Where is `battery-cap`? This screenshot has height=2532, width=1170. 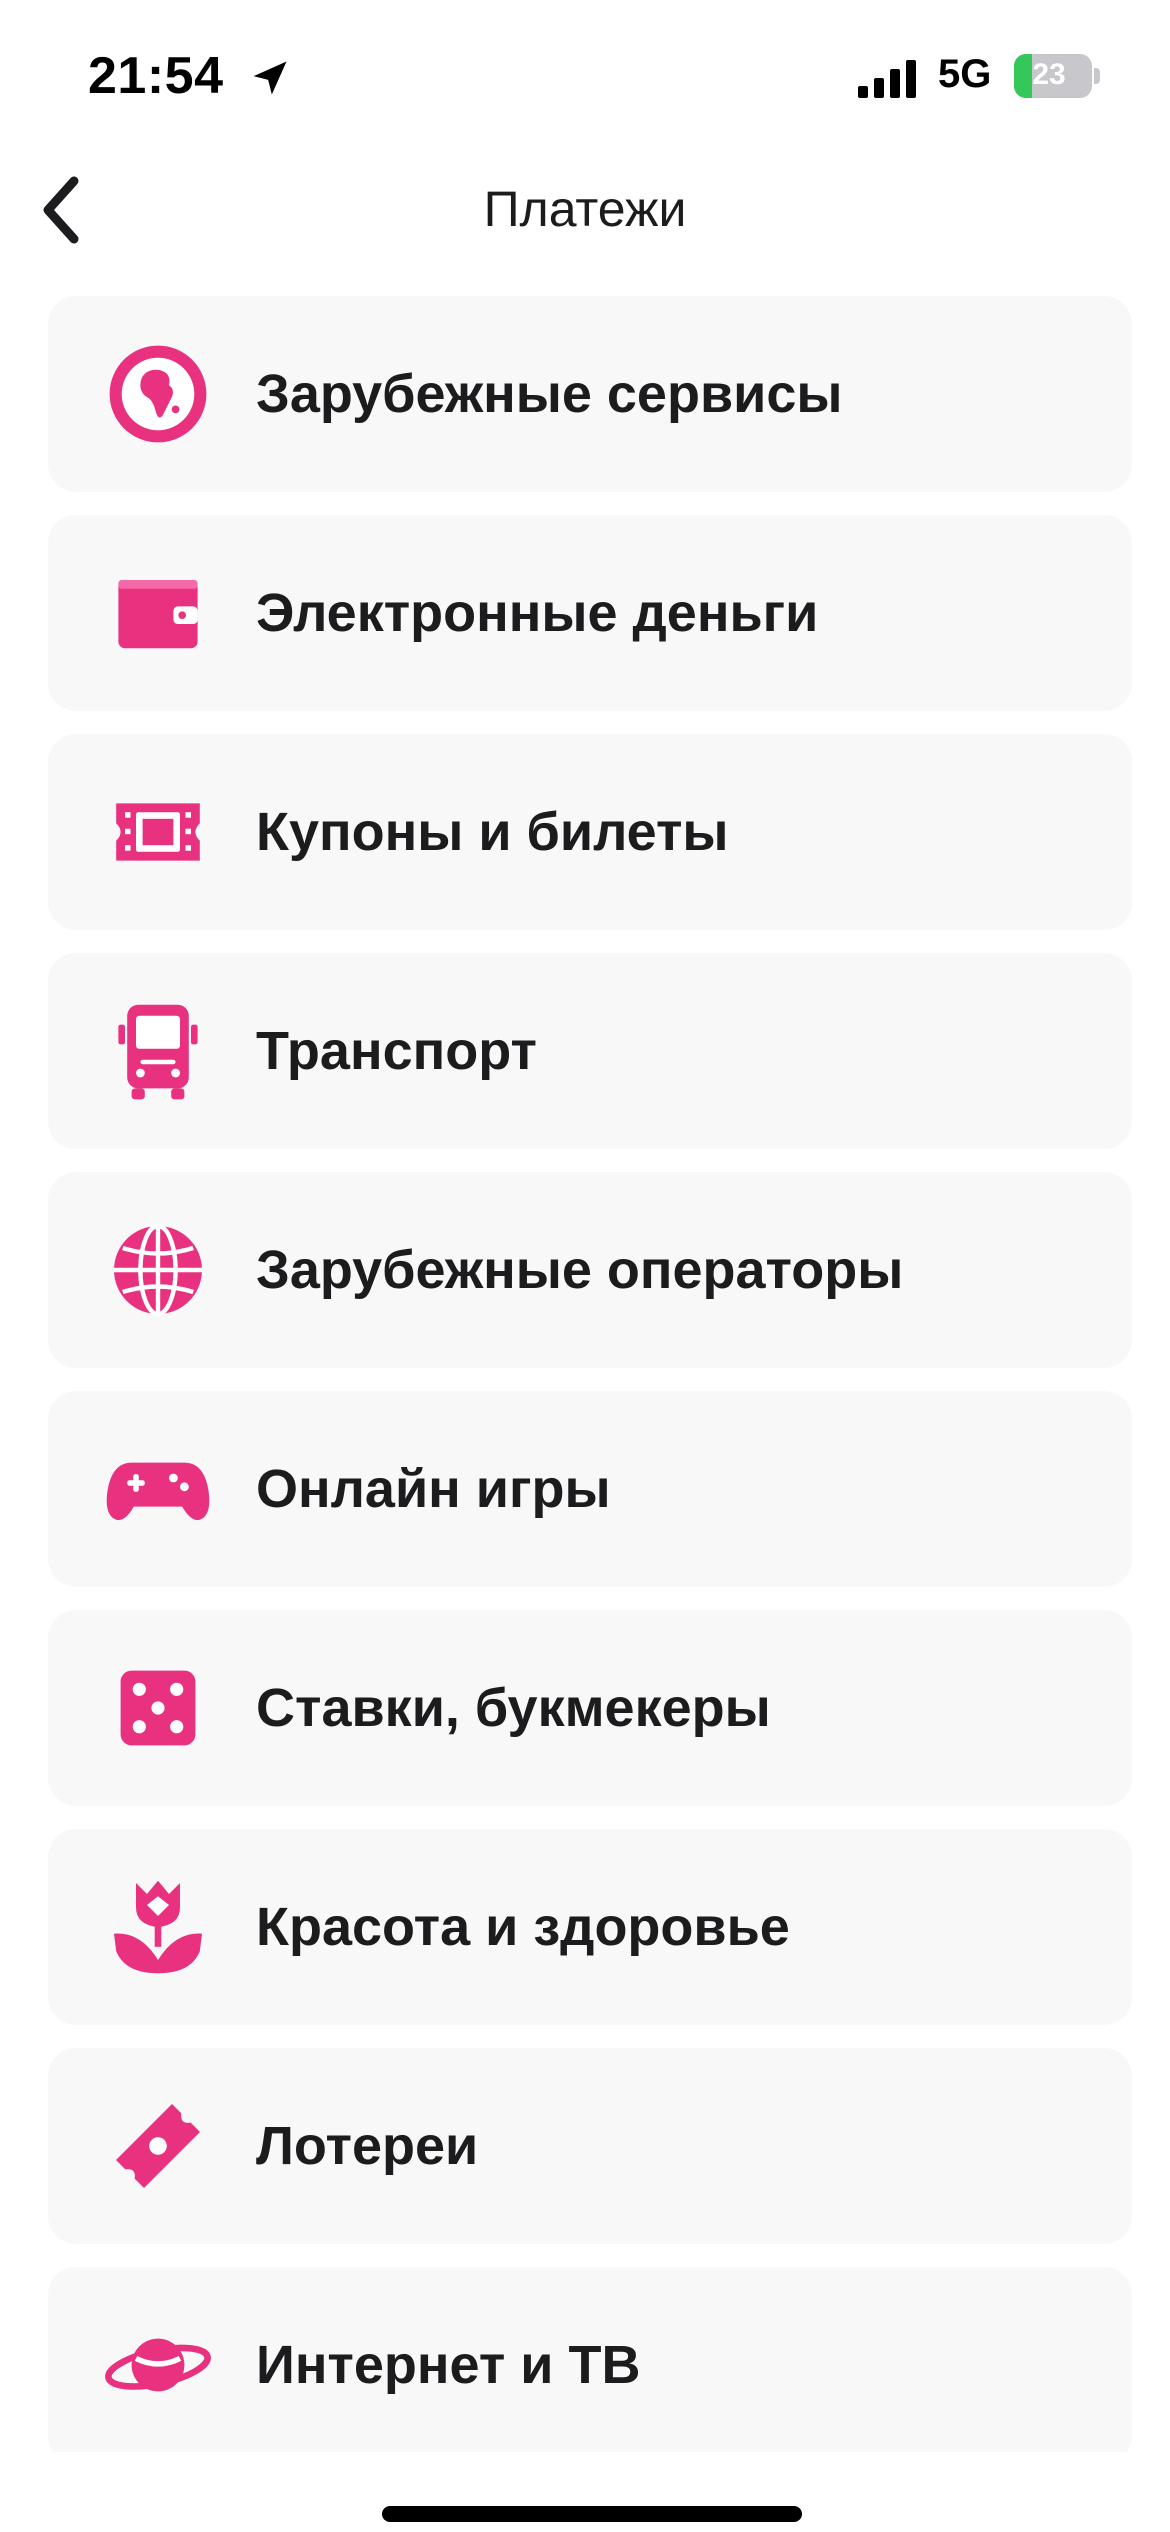
battery-cap is located at coordinates (1097, 76).